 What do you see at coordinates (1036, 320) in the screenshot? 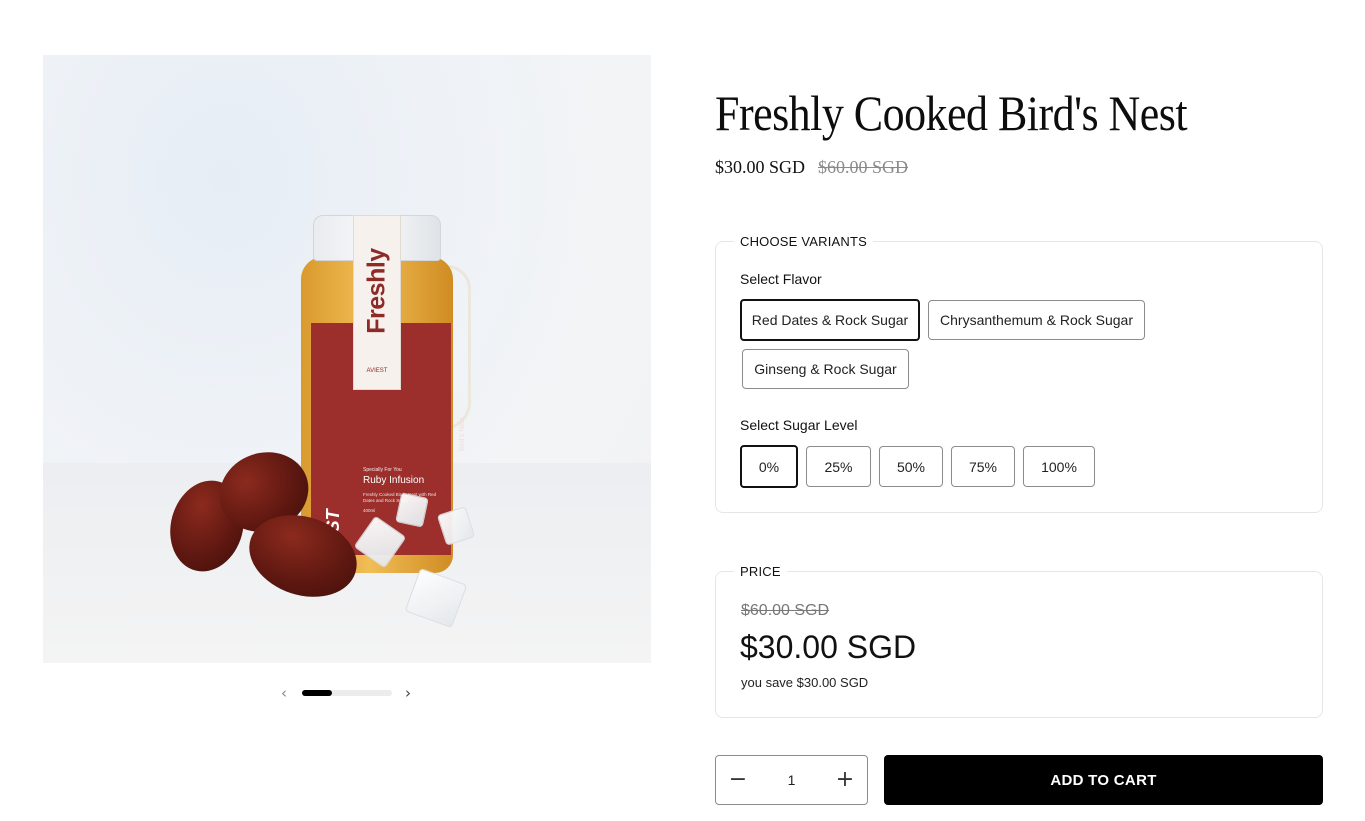
I see `flavor-option: Chrysanthemum & Rock Sugar` at bounding box center [1036, 320].